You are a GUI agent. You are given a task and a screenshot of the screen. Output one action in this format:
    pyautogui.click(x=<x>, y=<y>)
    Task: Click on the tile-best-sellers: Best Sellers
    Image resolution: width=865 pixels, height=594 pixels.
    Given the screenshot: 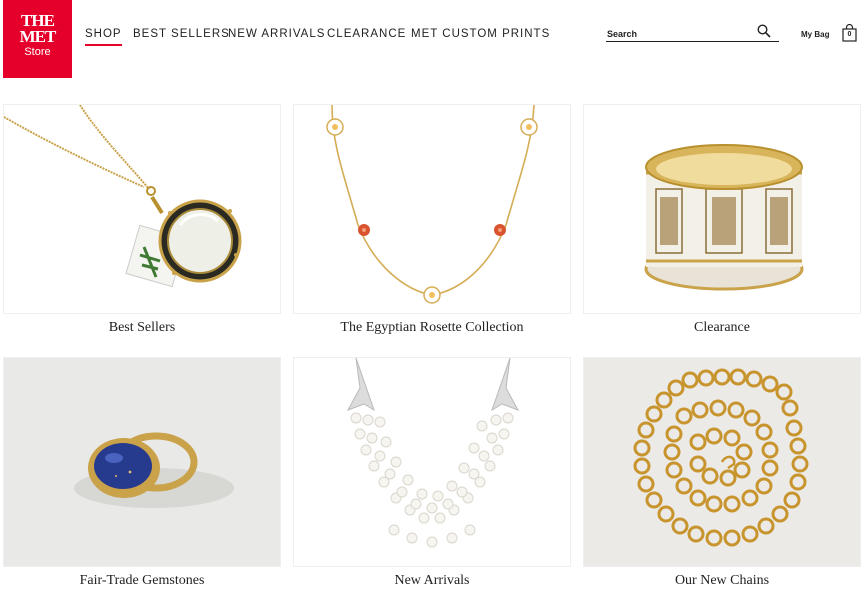 What is the action you would take?
    pyautogui.click(x=142, y=224)
    